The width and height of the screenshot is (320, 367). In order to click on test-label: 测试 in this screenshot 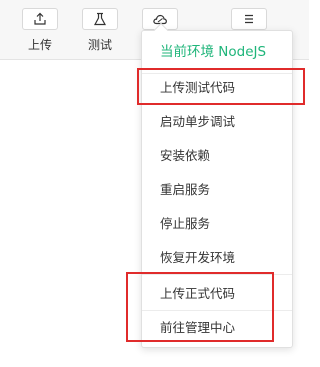, I will do `click(99, 45)`.